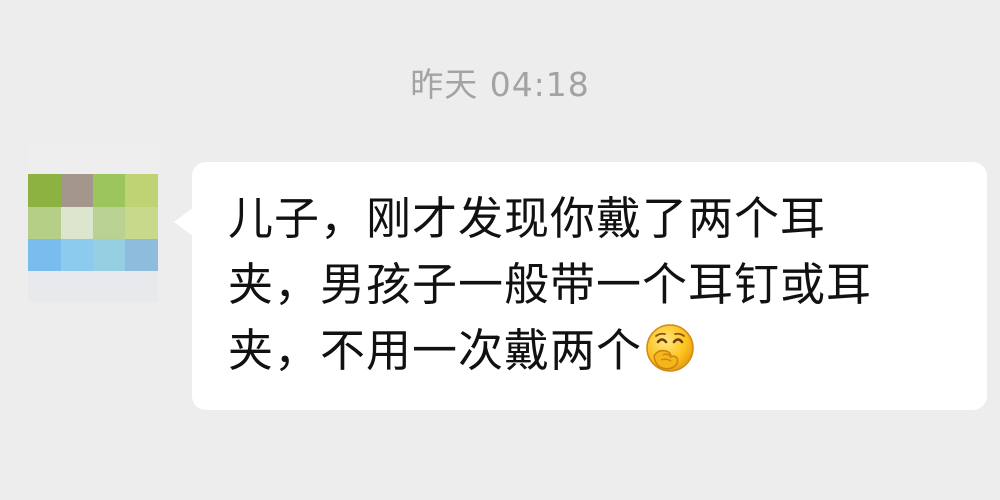 This screenshot has width=1000, height=500. I want to click on message-line: 夹，不用一次戴两个, so click(598, 355).